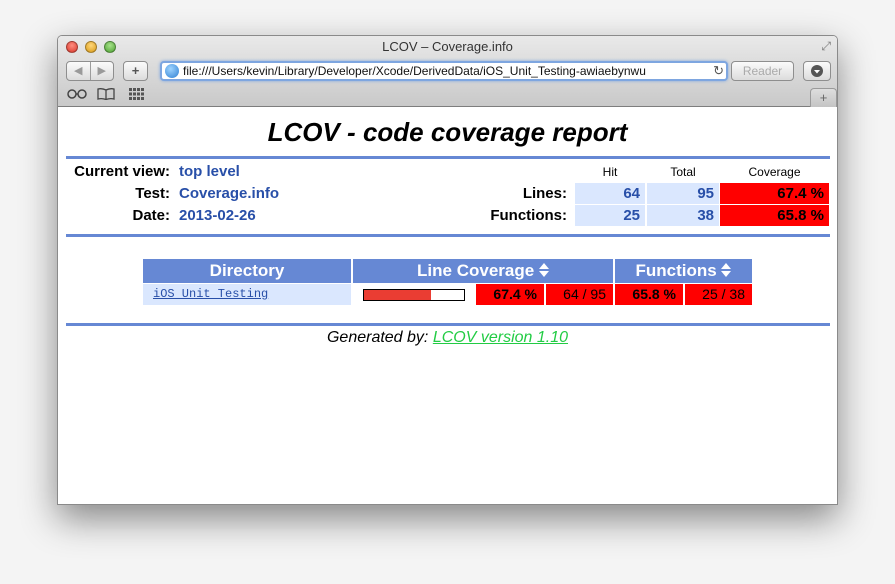 This screenshot has width=895, height=584. I want to click on report-title: LCOV - code coverage report, so click(447, 132).